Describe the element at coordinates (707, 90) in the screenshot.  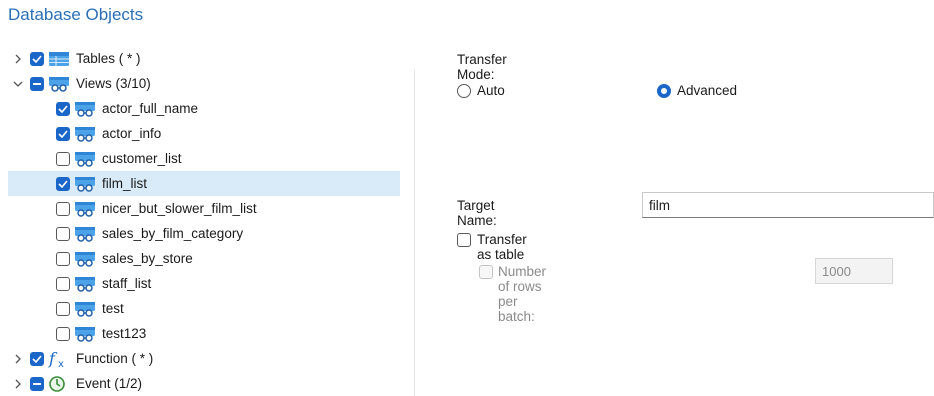
I see `advanced-radio-label: Advanced` at that location.